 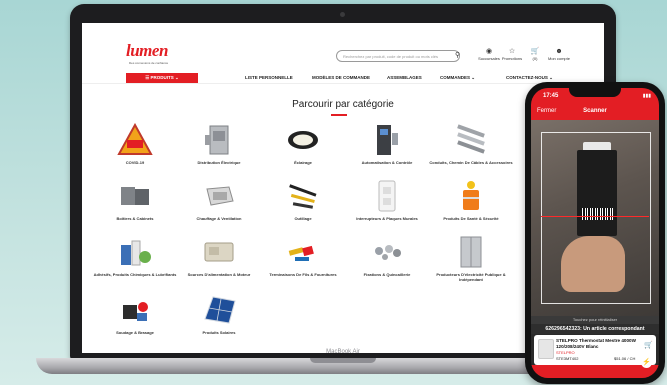 What do you see at coordinates (646, 362) in the screenshot?
I see `flash-icon: ⚡` at bounding box center [646, 362].